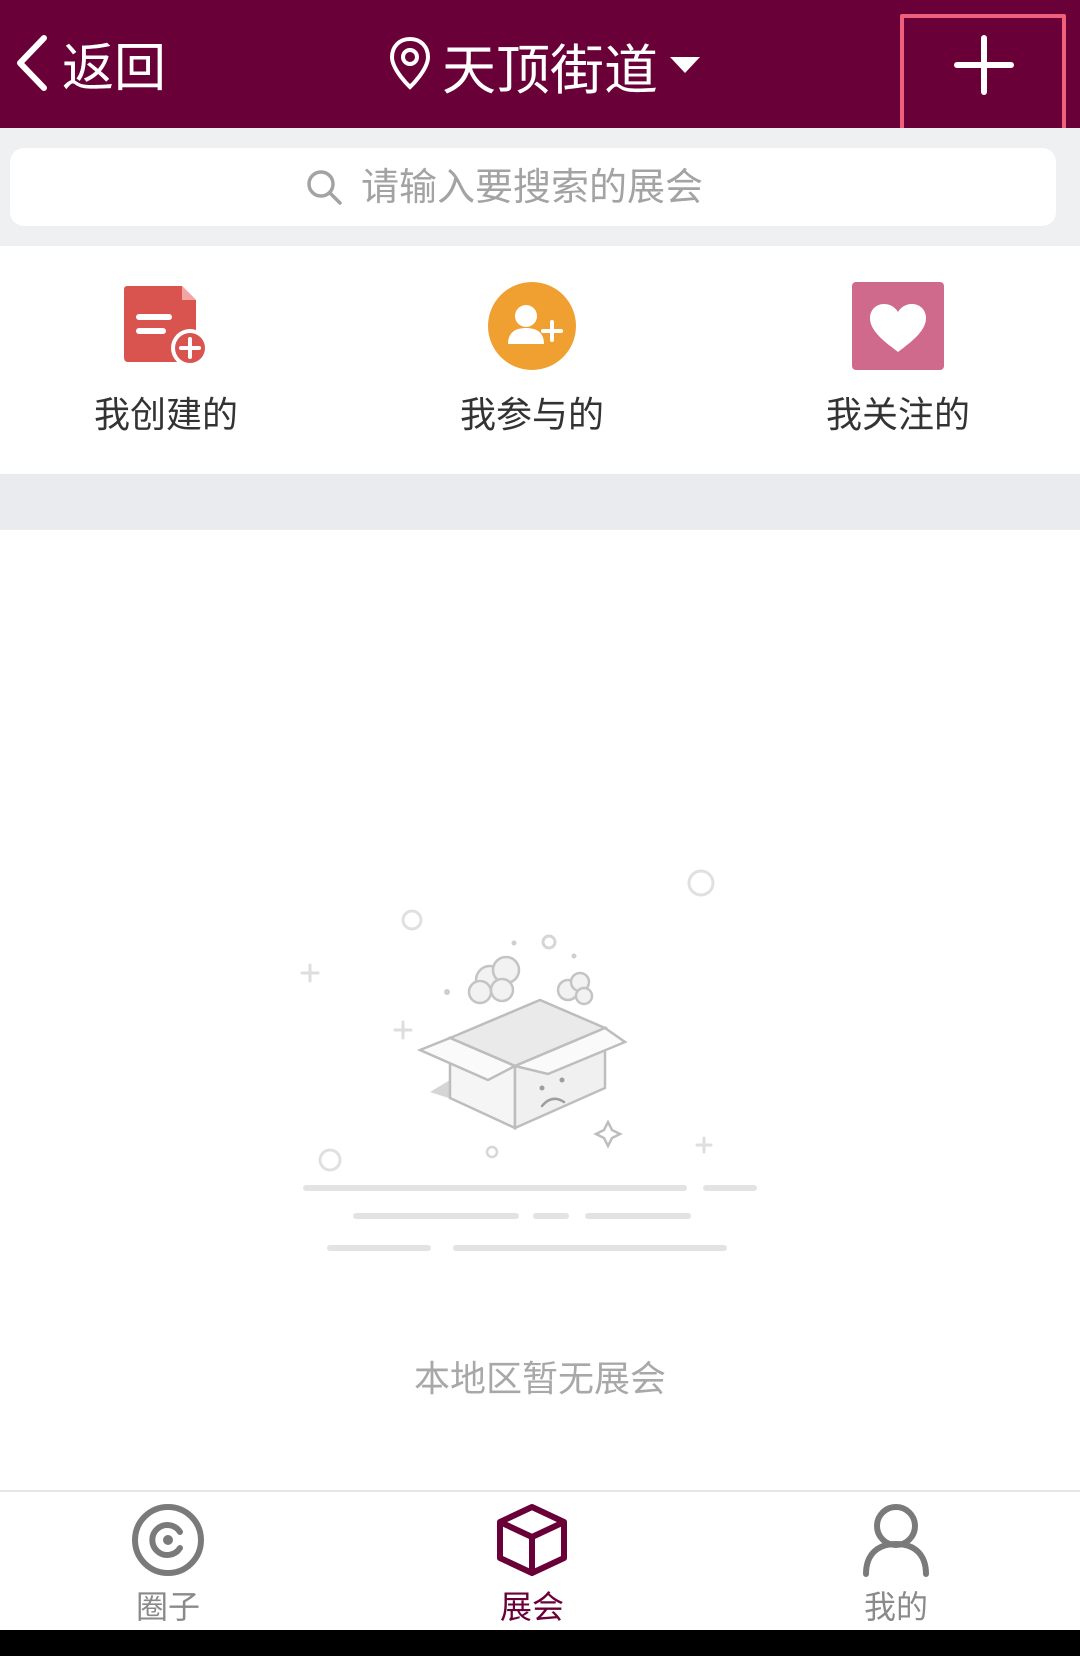 The height and width of the screenshot is (1656, 1080). I want to click on tab-circle: 圈子, so click(168, 1565).